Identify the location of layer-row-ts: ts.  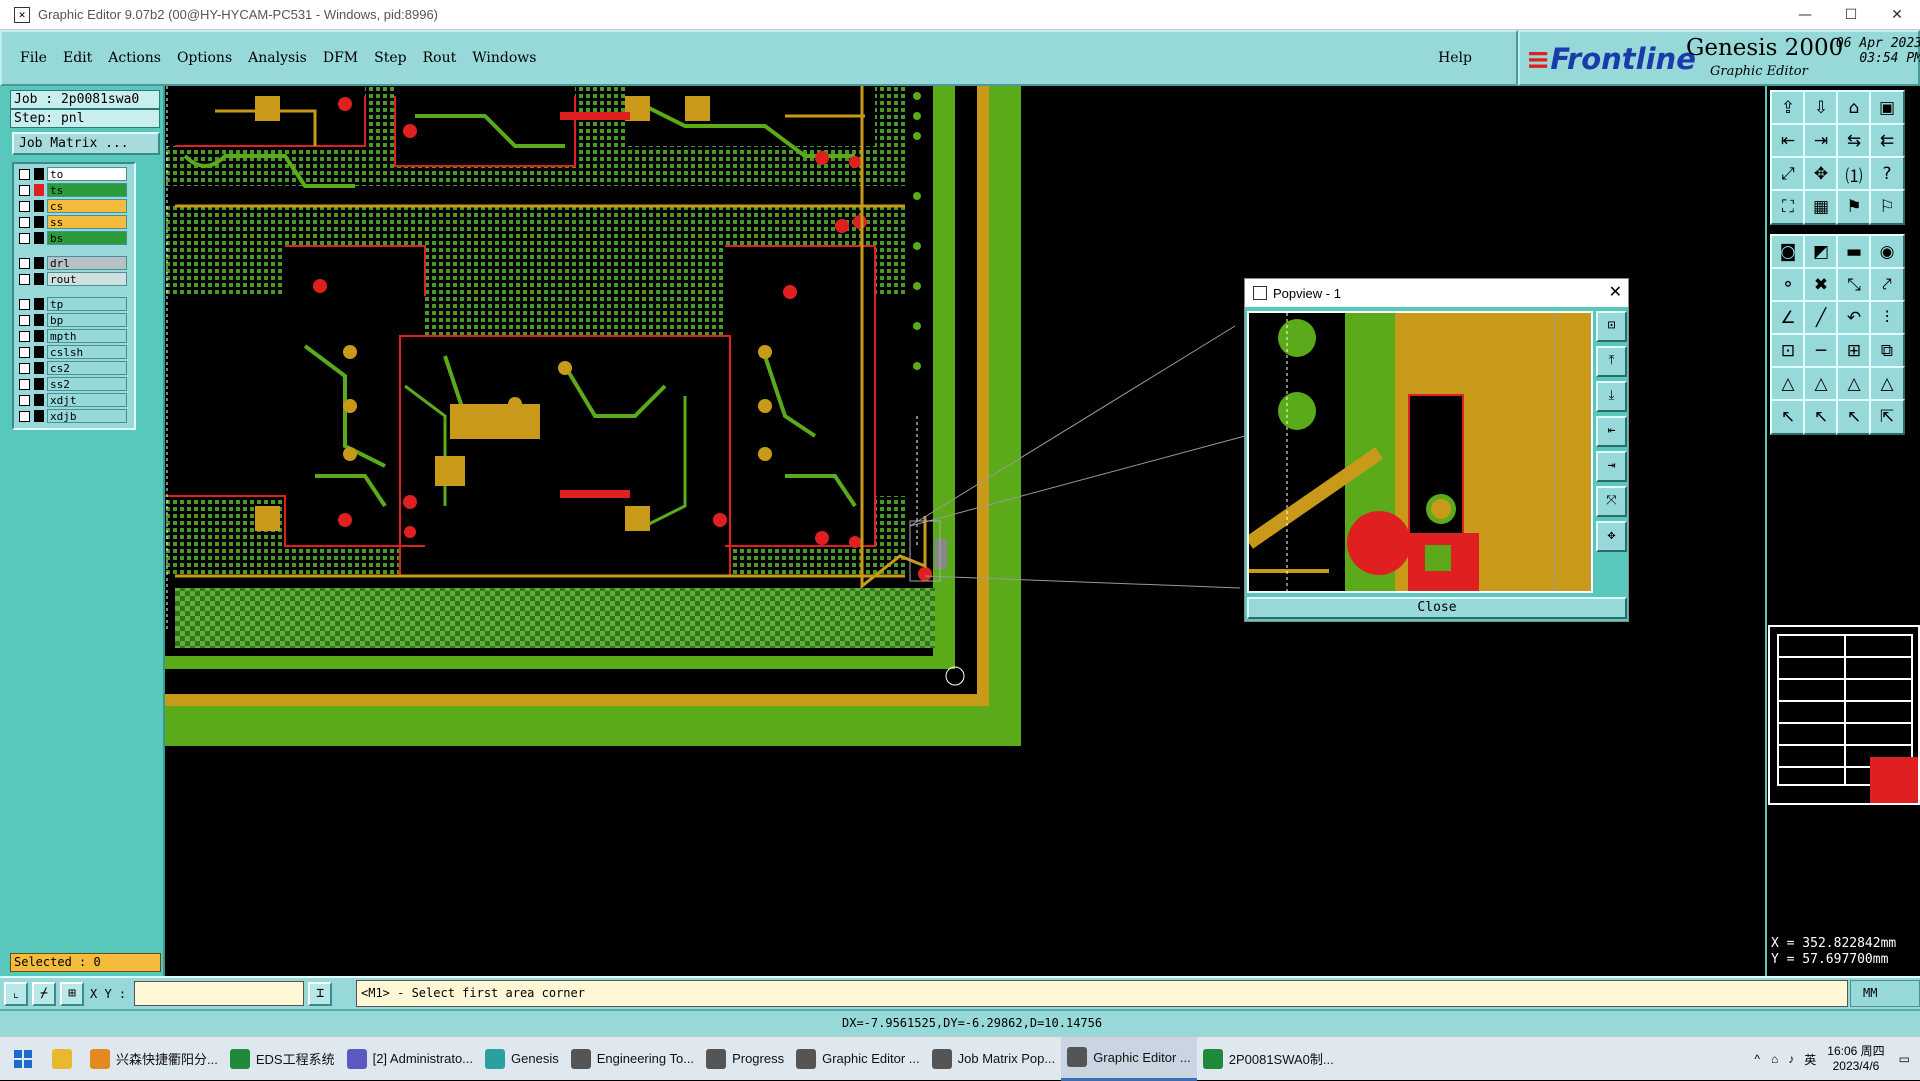
(74, 190).